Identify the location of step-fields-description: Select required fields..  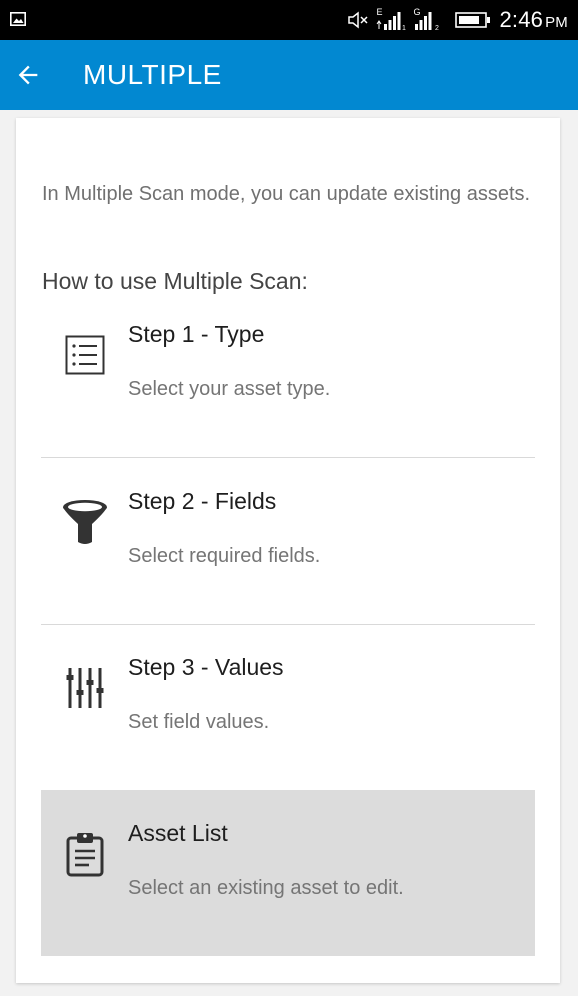
(224, 556).